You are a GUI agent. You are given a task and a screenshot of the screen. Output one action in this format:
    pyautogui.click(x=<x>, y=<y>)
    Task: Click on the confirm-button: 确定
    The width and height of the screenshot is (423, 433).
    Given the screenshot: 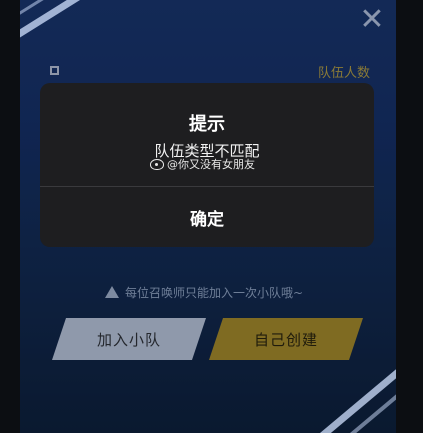 What is the action you would take?
    pyautogui.click(x=207, y=217)
    